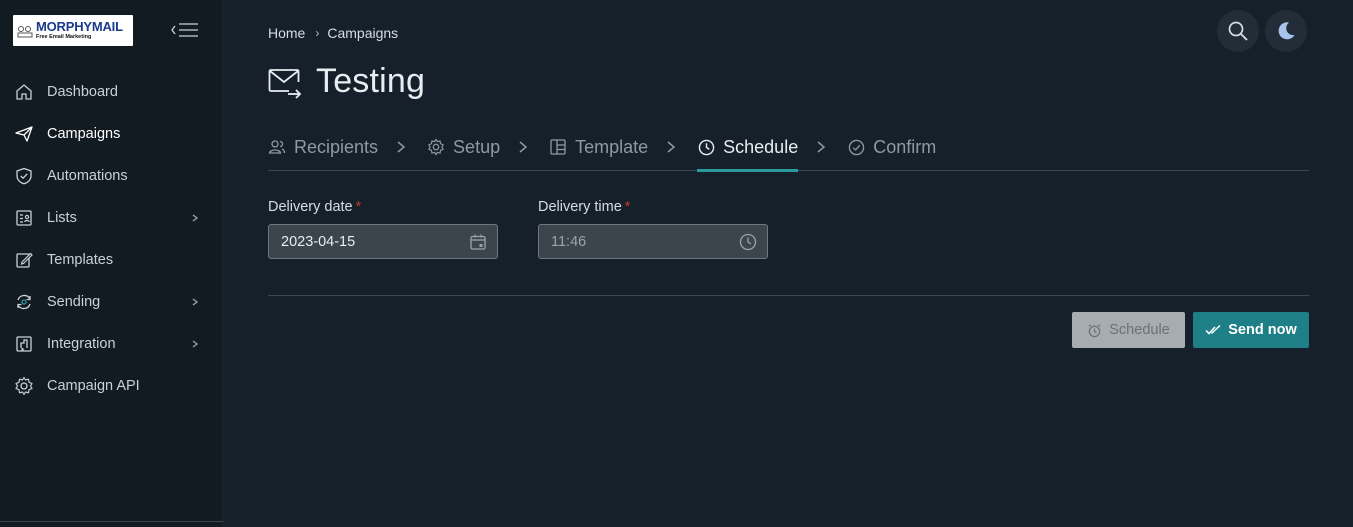 The image size is (1353, 527). Describe the element at coordinates (111, 302) in the screenshot. I see `sidebar-item-sending: Sending` at that location.